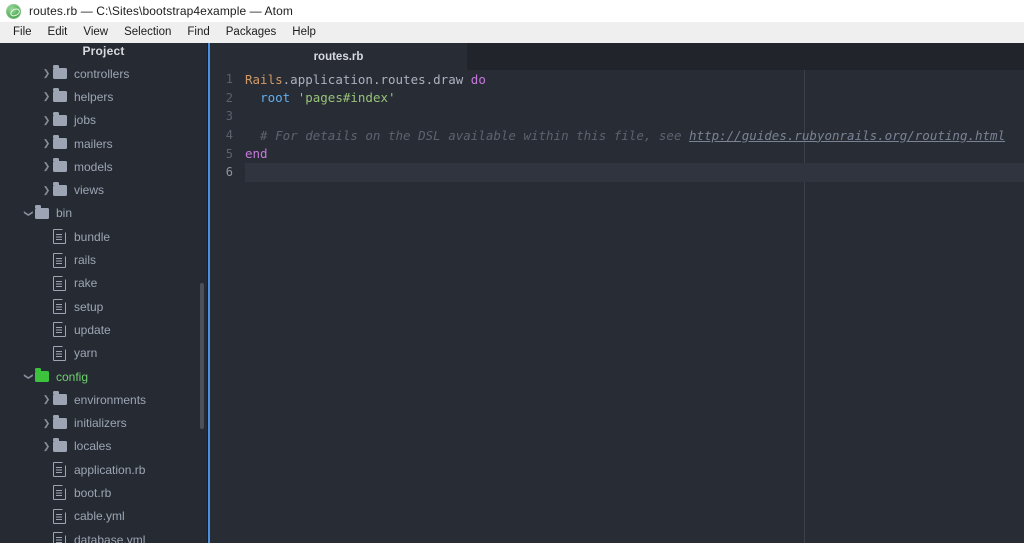 Image resolution: width=1024 pixels, height=543 pixels. I want to click on tree-folder-controllers: ❯ controllers, so click(103, 73).